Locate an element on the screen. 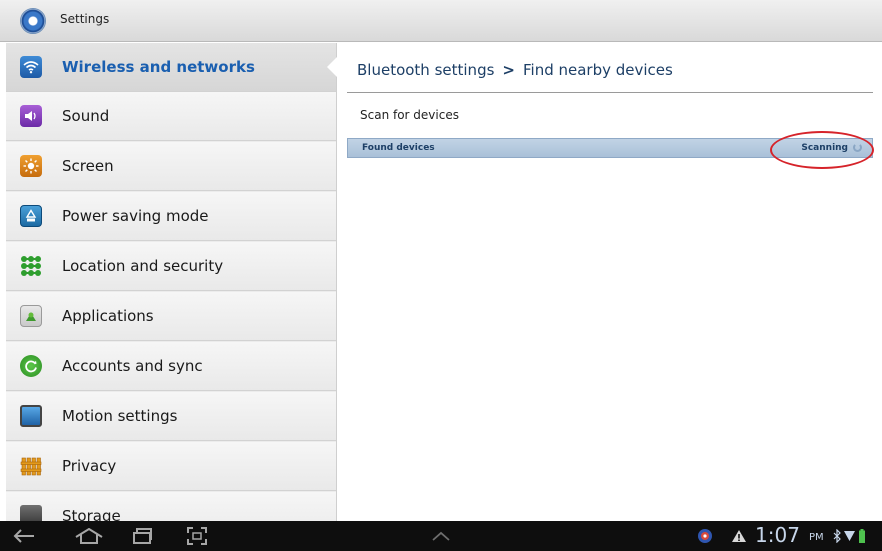 The image size is (882, 551). sidebar-item-power-saving-mode: Power saving mode is located at coordinates (171, 216).